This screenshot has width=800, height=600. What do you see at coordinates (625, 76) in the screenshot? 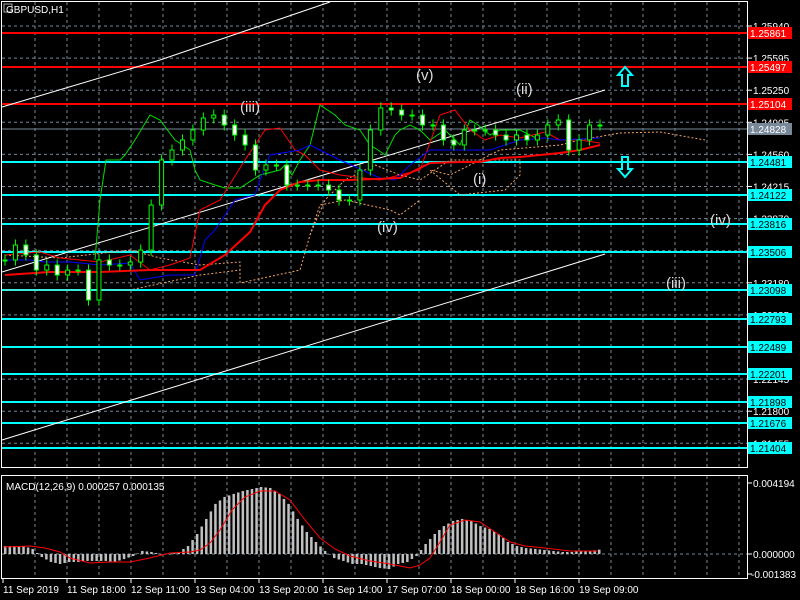
I see `arrow-up-icon` at bounding box center [625, 76].